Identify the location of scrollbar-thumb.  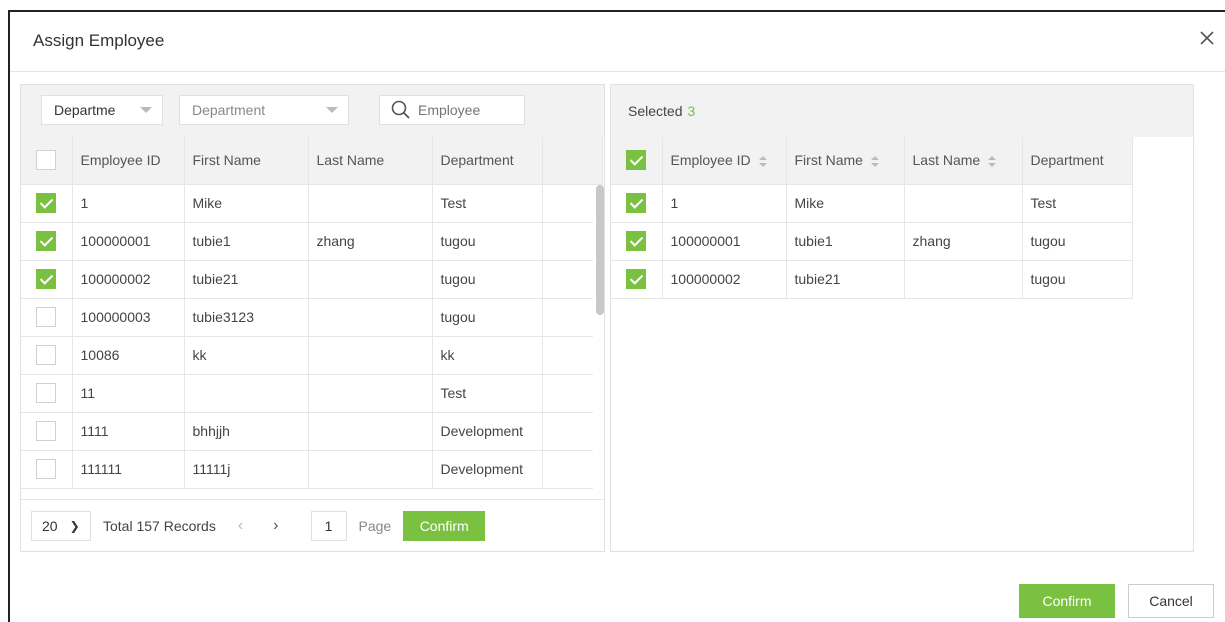
(600, 250).